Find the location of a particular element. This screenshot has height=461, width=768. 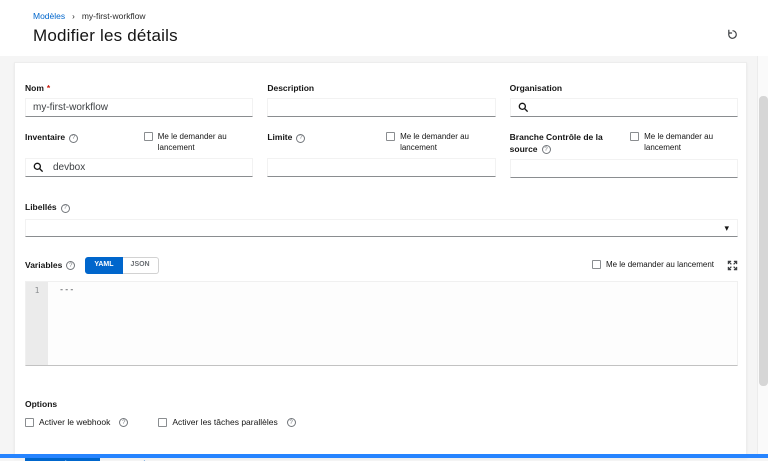

editor-line-number: 1 is located at coordinates (37, 290).